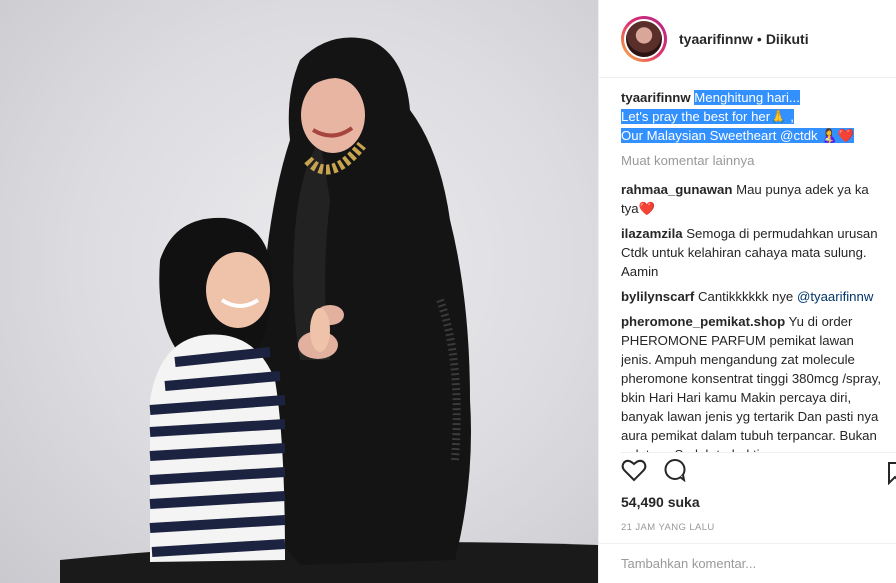 This screenshot has width=896, height=583. What do you see at coordinates (707, 116) in the screenshot?
I see `caption-line: Let's pray the best for her🙏 ,` at bounding box center [707, 116].